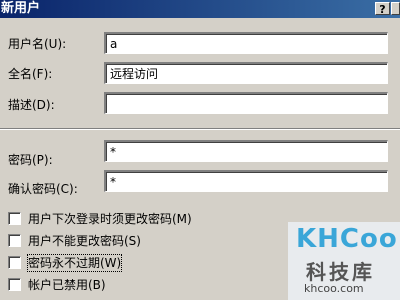 The height and width of the screenshot is (300, 400). Describe the element at coordinates (74, 263) in the screenshot. I see `option-label: 密码永不过期(W)` at that location.